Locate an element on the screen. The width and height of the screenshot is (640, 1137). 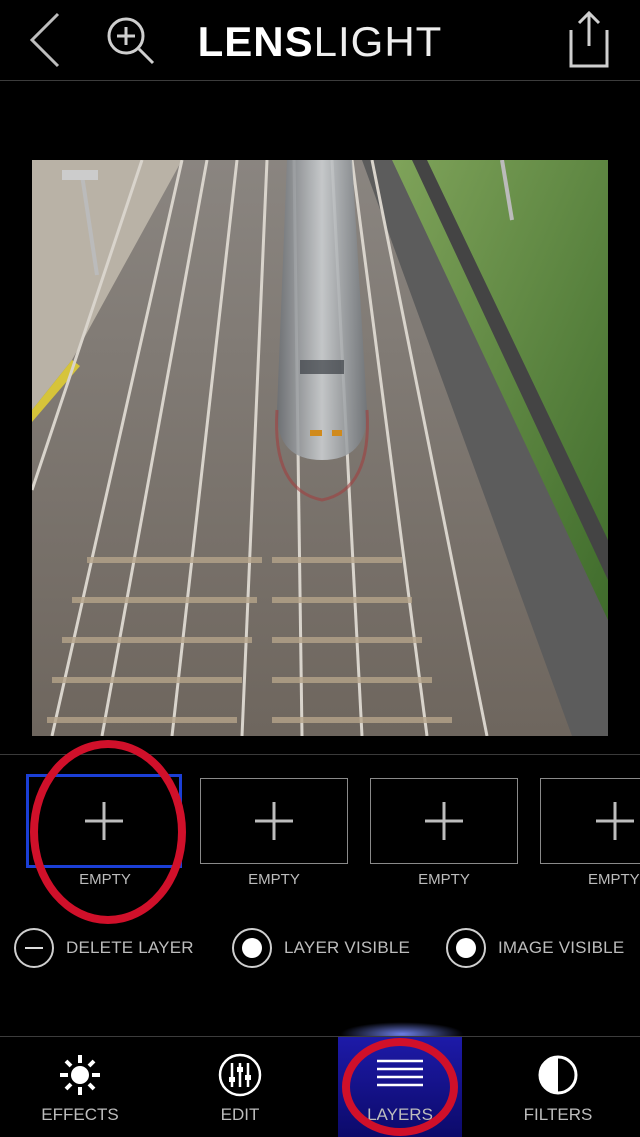
minus-icon is located at coordinates (34, 948).